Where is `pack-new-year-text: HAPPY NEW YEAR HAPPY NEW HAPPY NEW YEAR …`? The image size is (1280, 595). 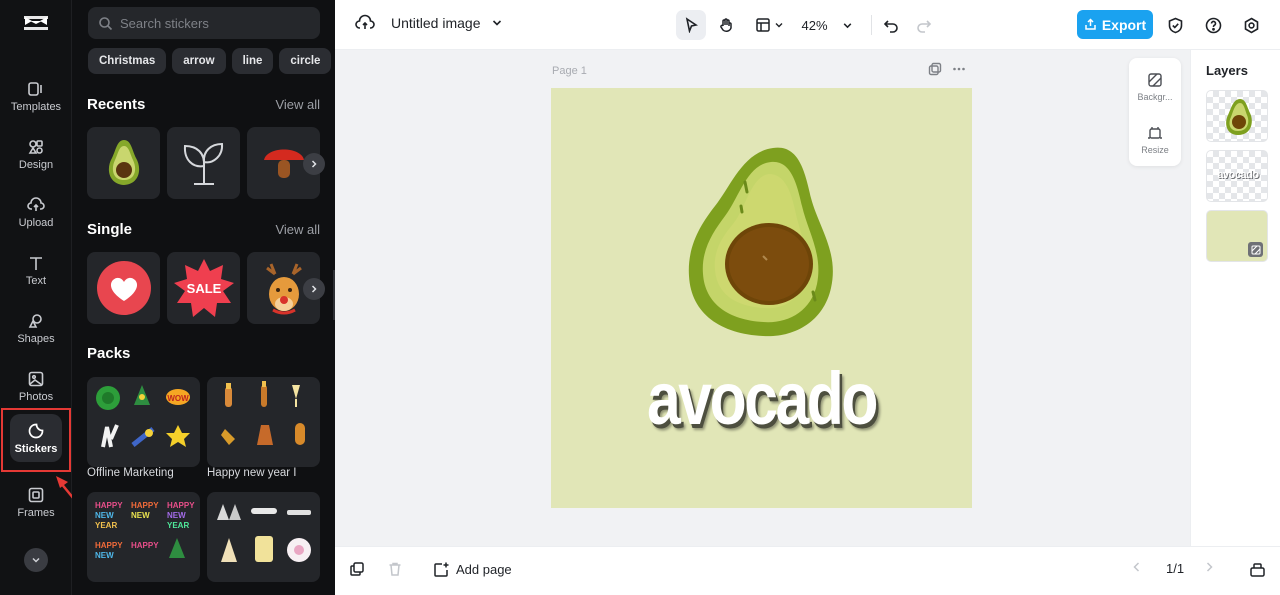
pack-new-year-text: HAPPY NEW YEAR HAPPY NEW HAPPY NEW YEAR … is located at coordinates (143, 537).